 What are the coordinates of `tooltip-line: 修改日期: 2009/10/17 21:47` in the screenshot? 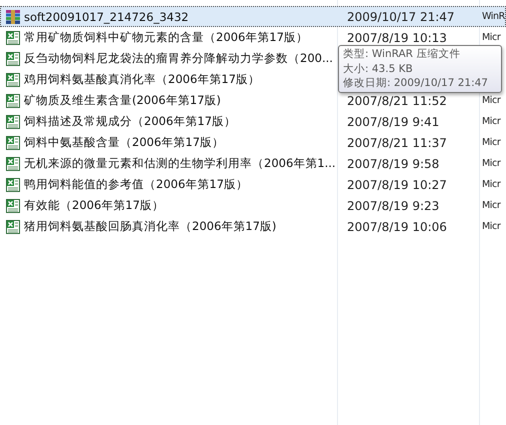 It's located at (416, 83).